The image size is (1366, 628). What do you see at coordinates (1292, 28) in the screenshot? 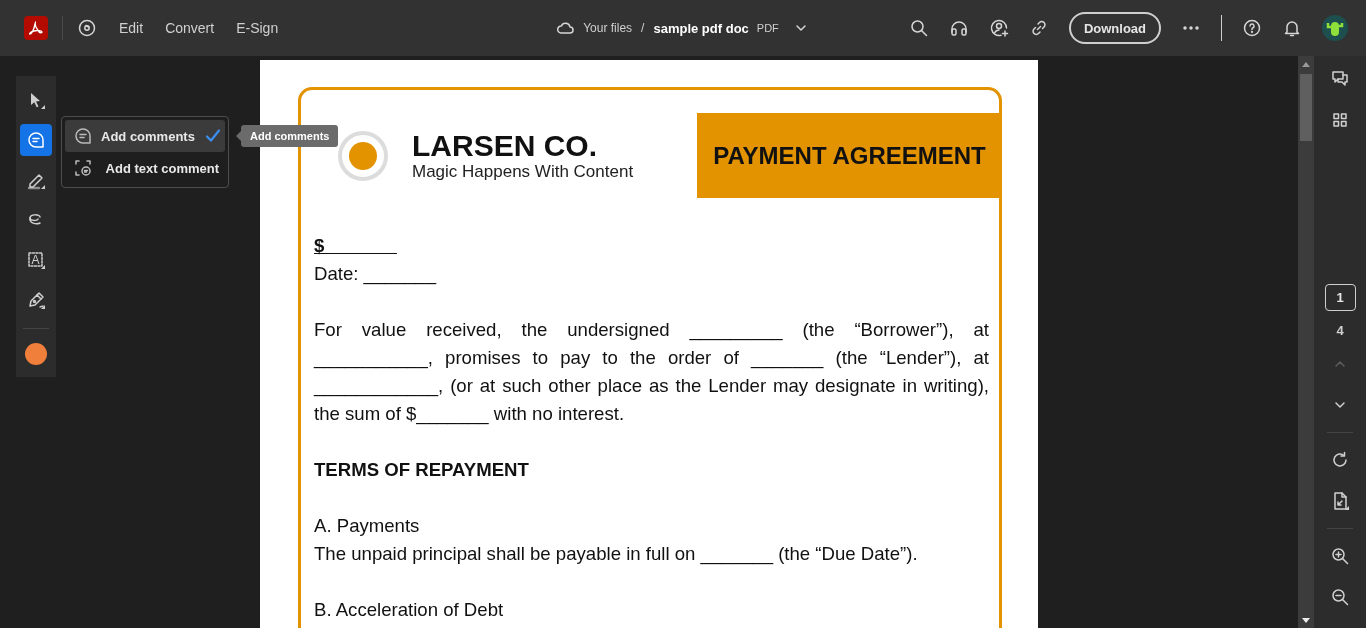
I see `bell-icon` at bounding box center [1292, 28].